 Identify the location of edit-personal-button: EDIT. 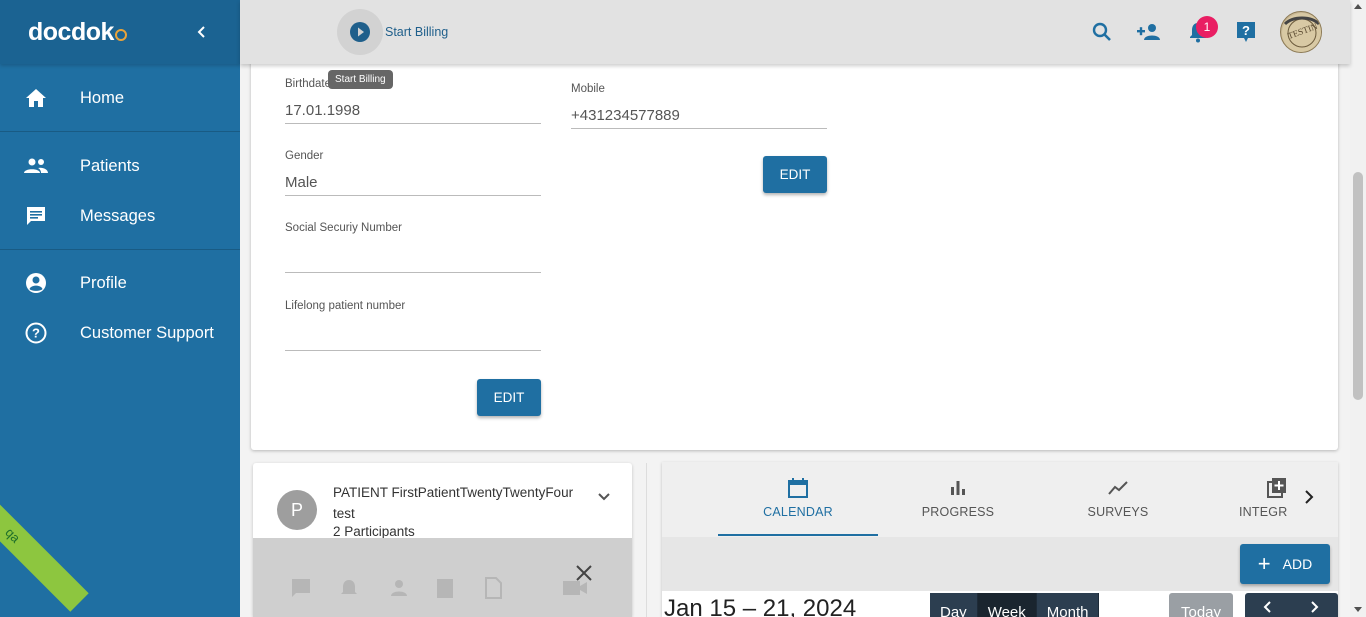
(509, 397).